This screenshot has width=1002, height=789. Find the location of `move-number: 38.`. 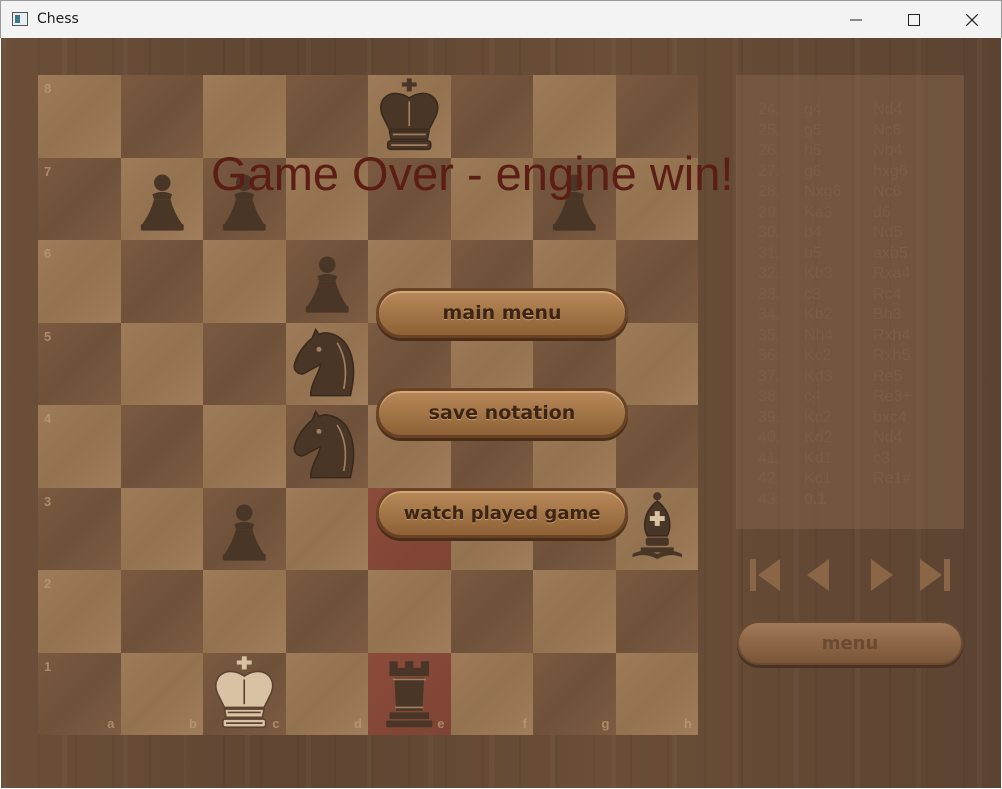

move-number: 38. is located at coordinates (769, 396).